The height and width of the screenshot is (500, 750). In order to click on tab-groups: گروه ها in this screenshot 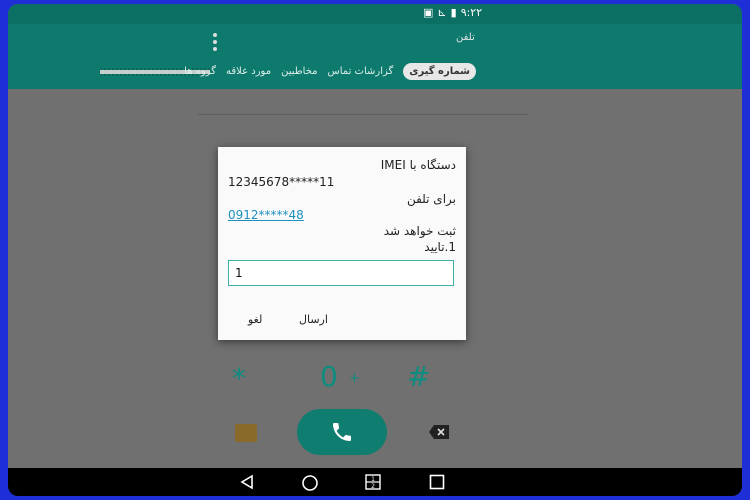, I will do `click(200, 71)`.